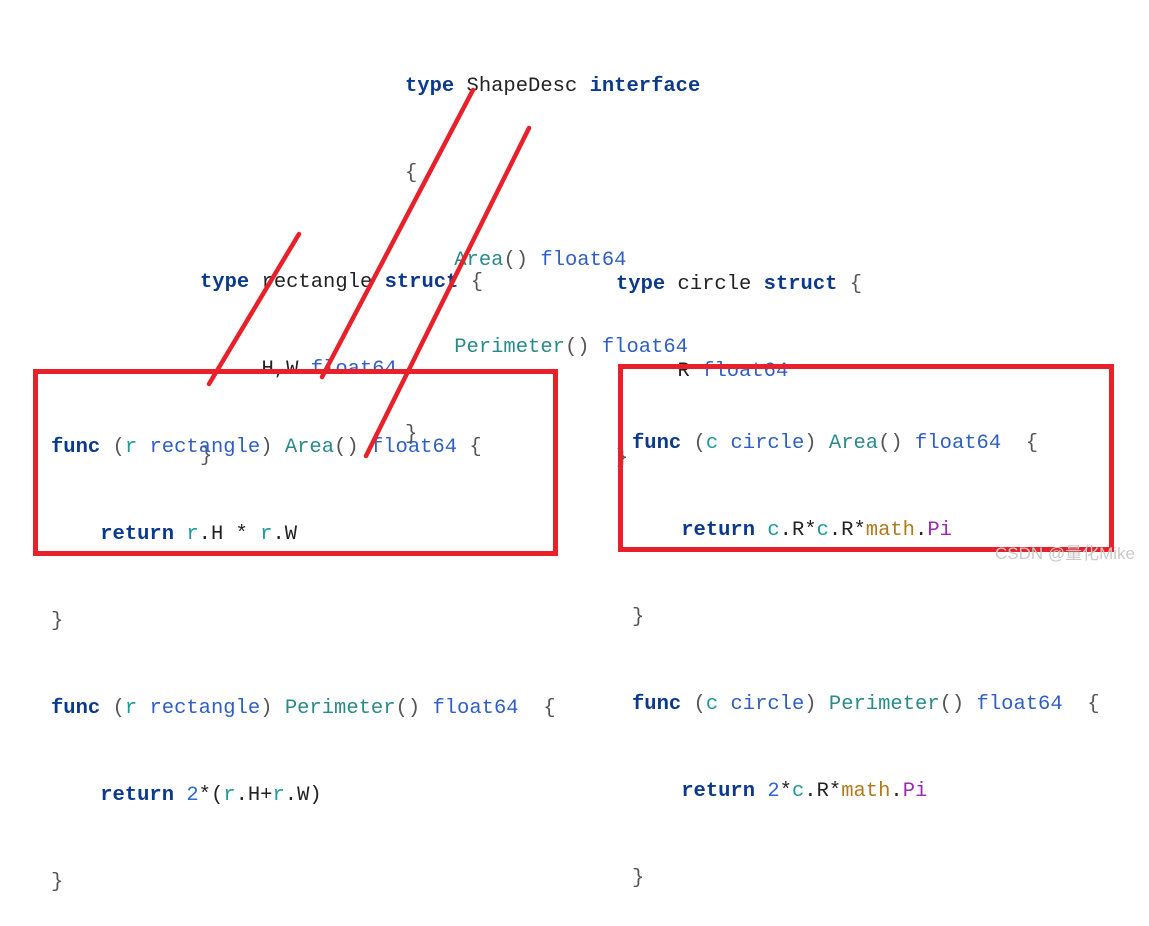  Describe the element at coordinates (397, 233) in the screenshot. I see `connector-area` at that location.